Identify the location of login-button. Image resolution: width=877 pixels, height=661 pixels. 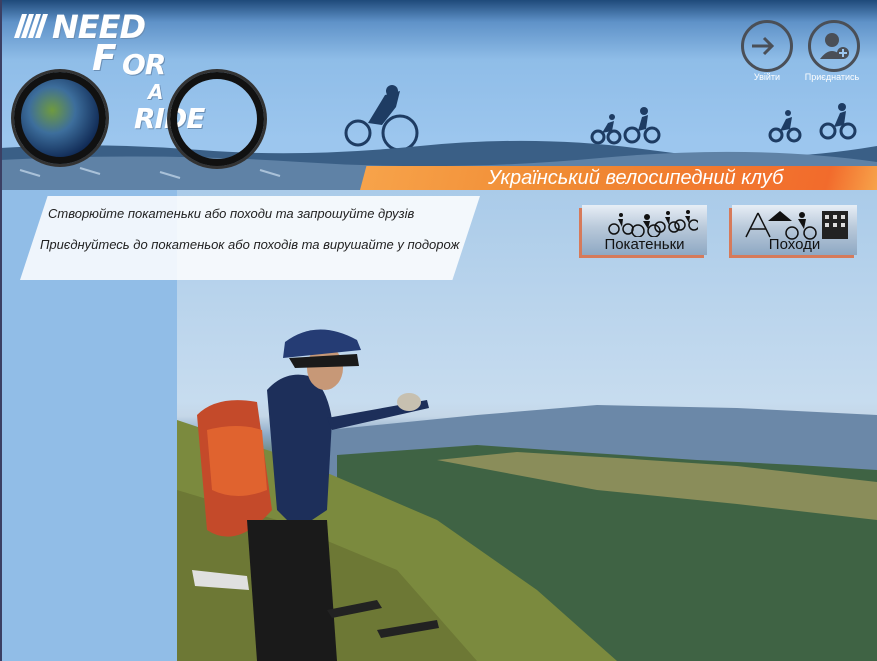
(767, 46).